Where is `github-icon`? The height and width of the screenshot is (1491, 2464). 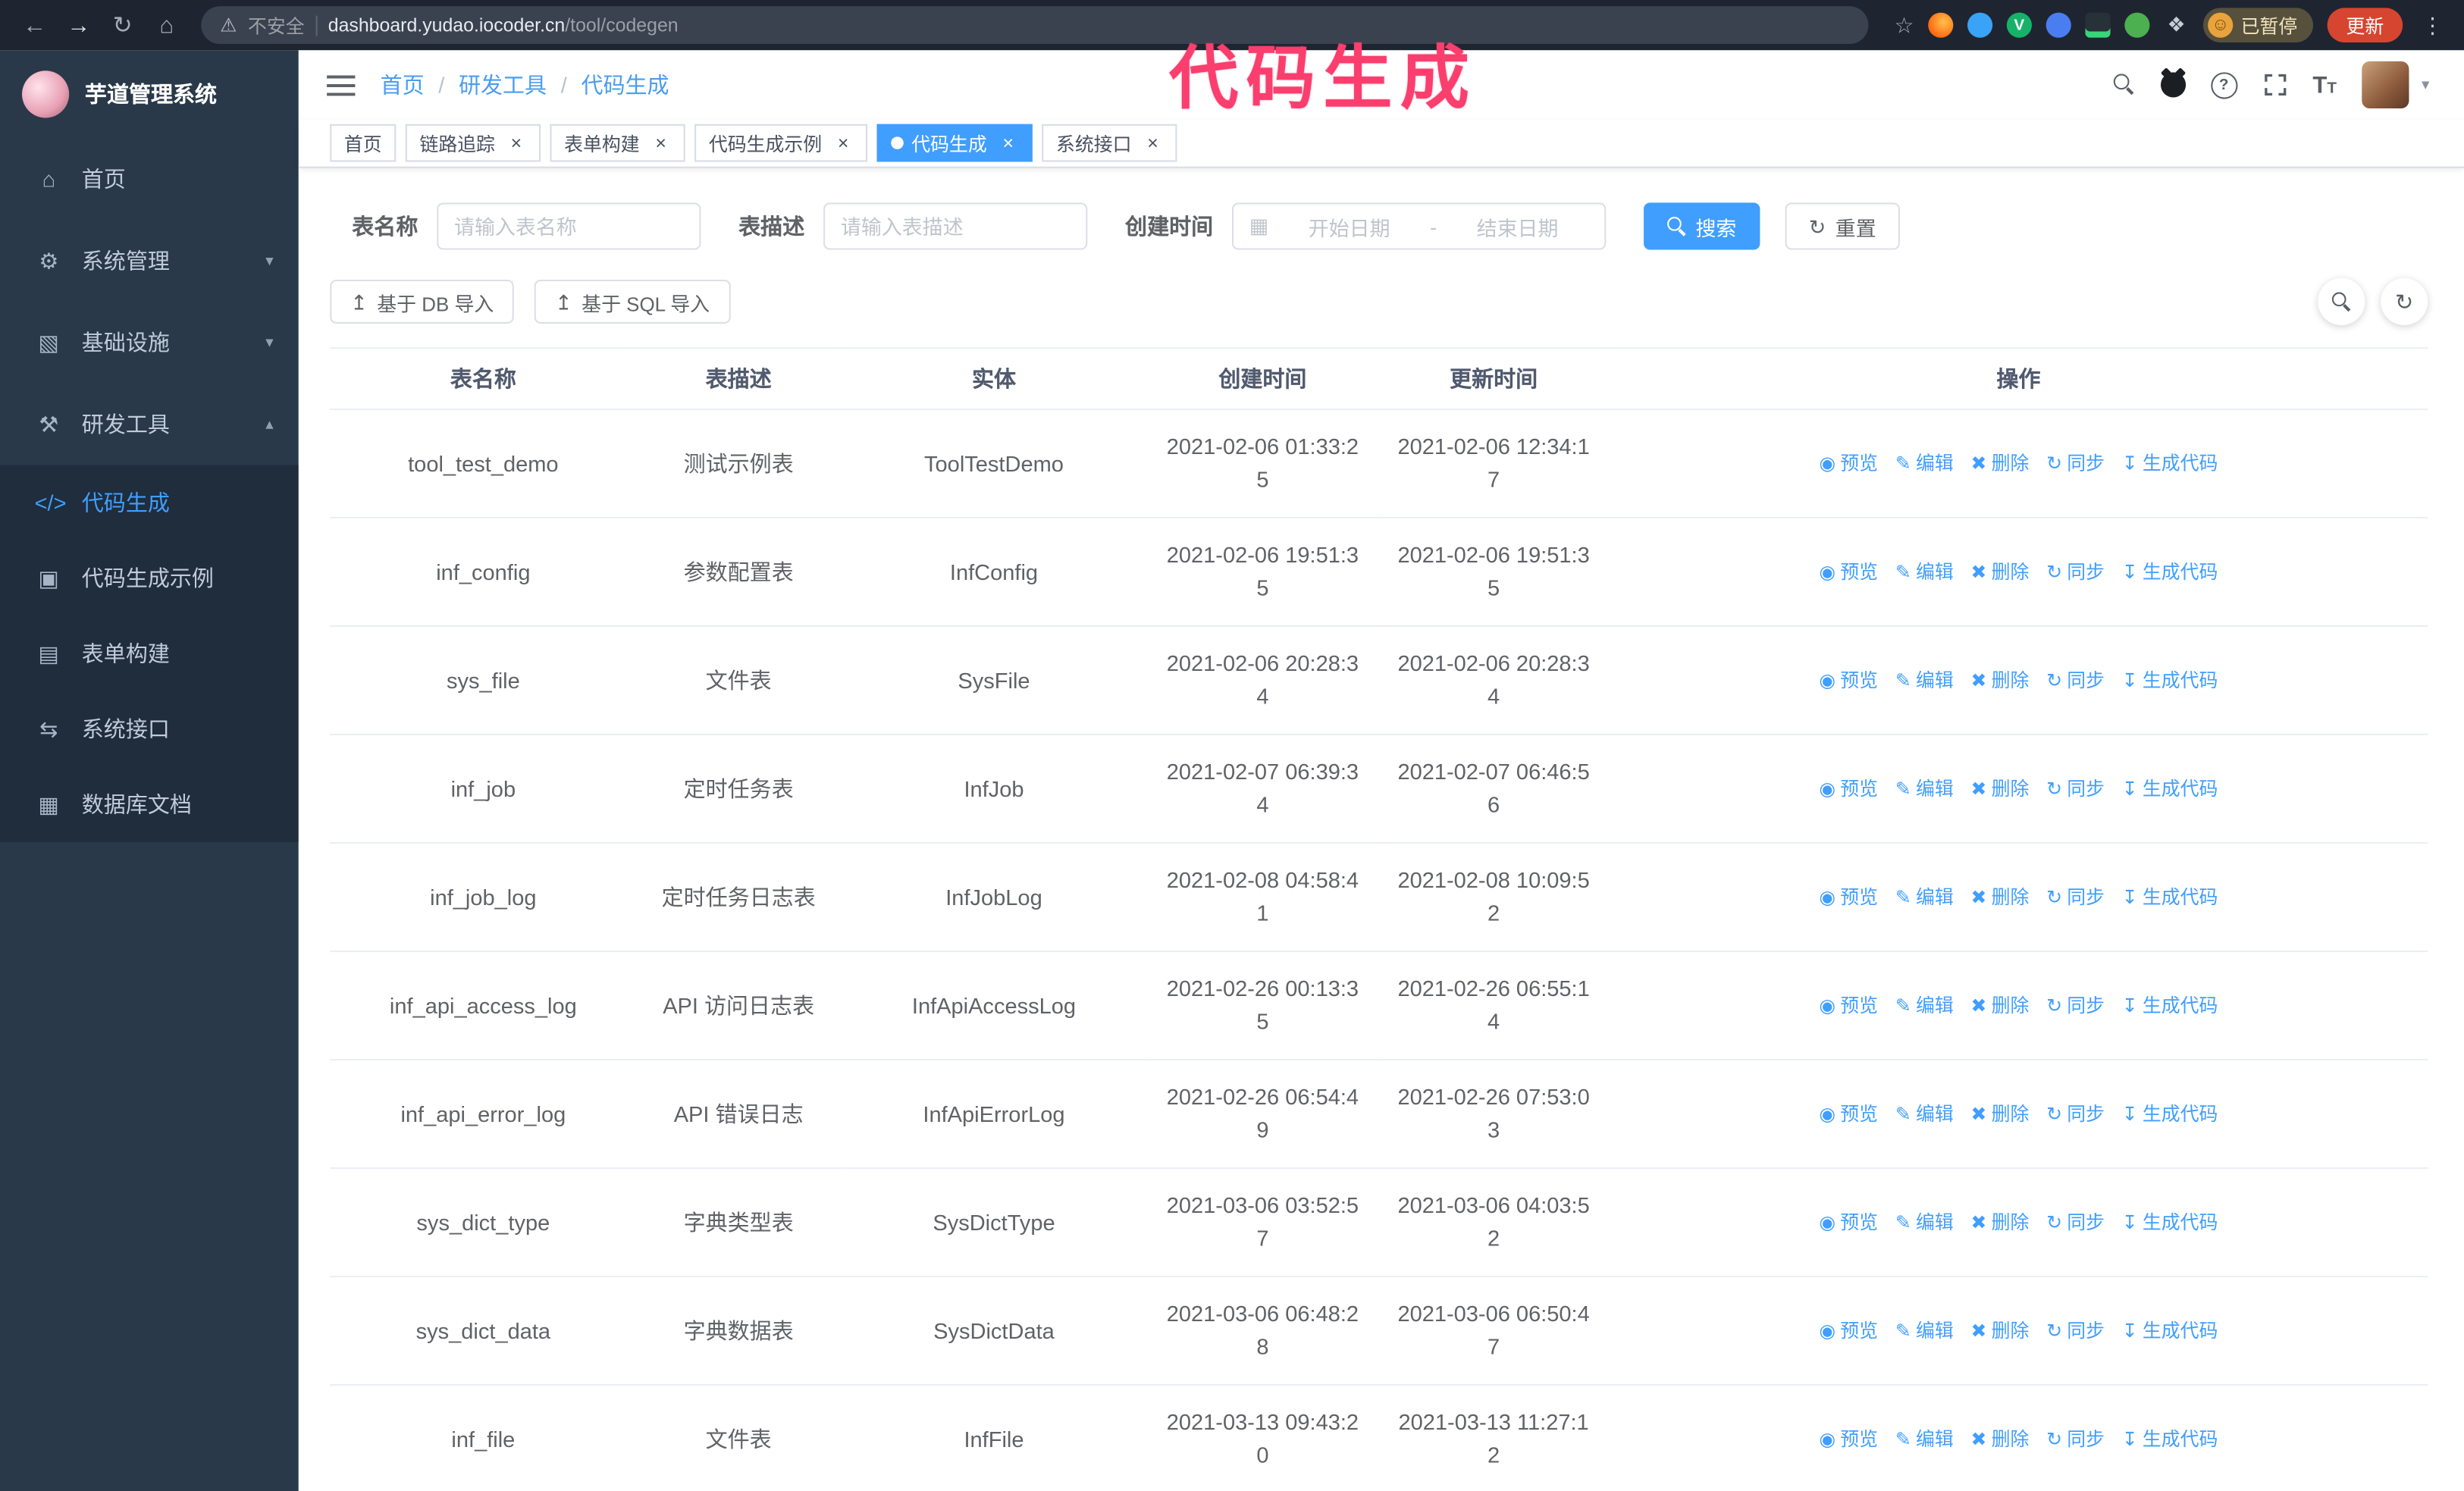 github-icon is located at coordinates (2173, 85).